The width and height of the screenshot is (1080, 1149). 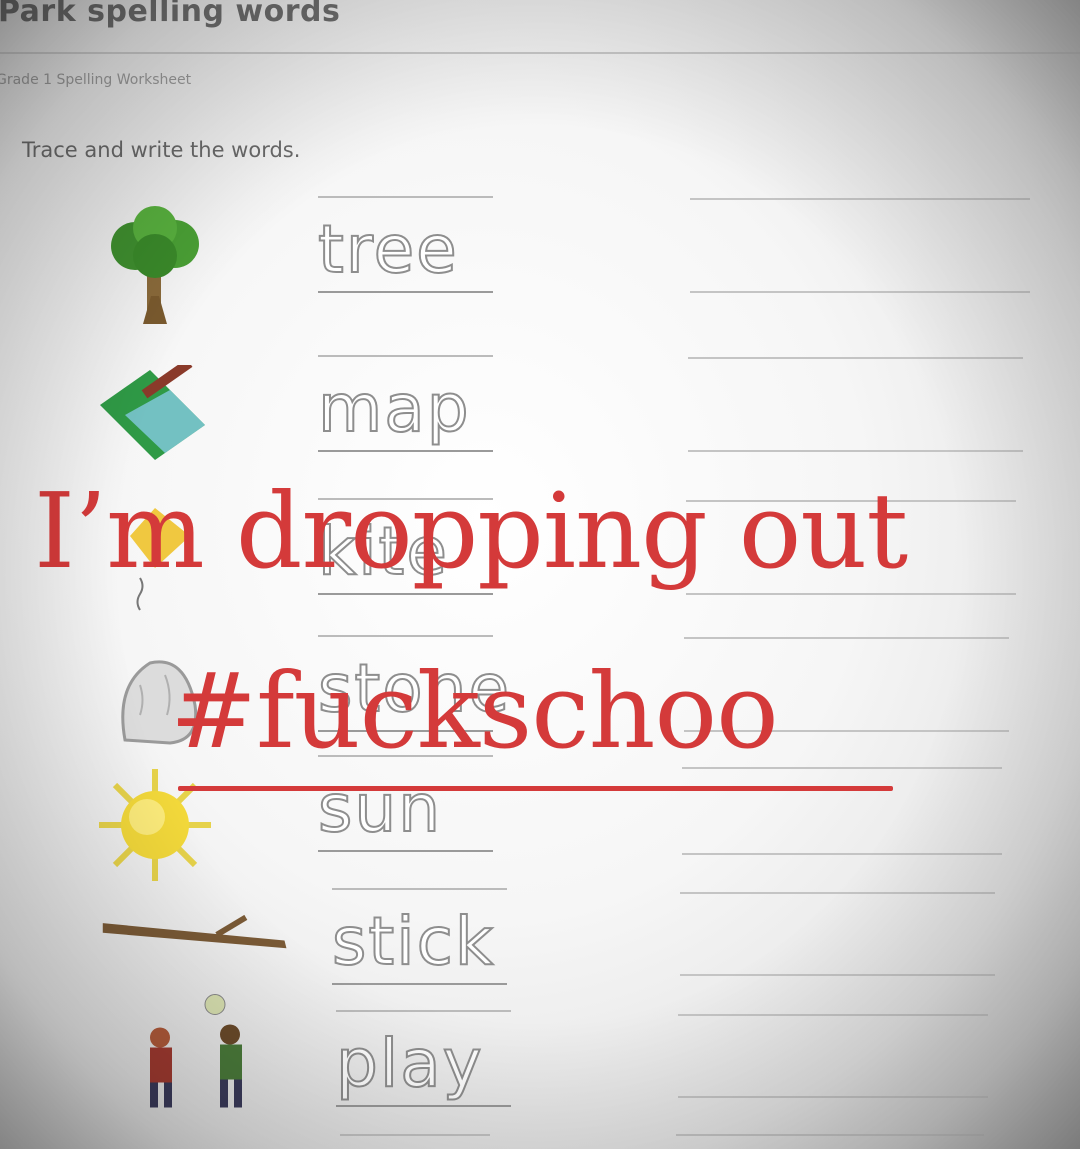 What do you see at coordinates (155, 265) in the screenshot?
I see `tree-icon` at bounding box center [155, 265].